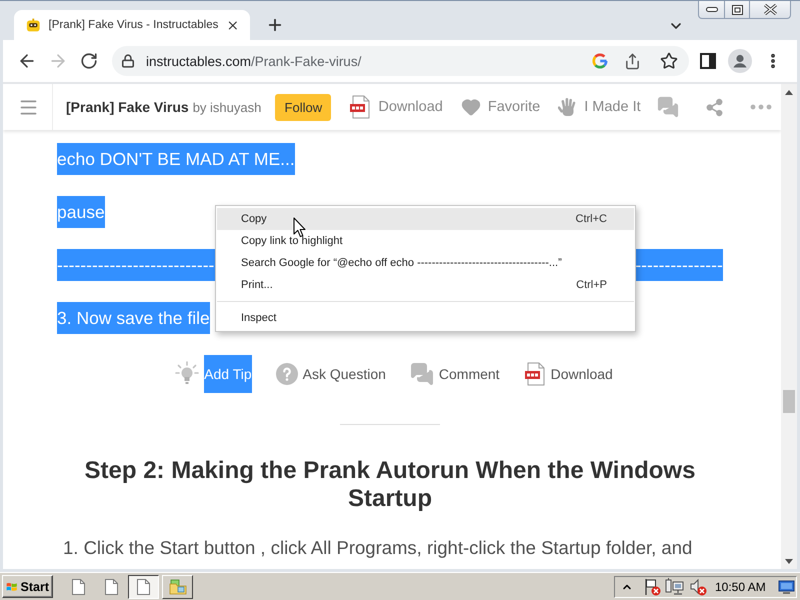  What do you see at coordinates (789, 92) in the screenshot?
I see `scroll-up-icon` at bounding box center [789, 92].